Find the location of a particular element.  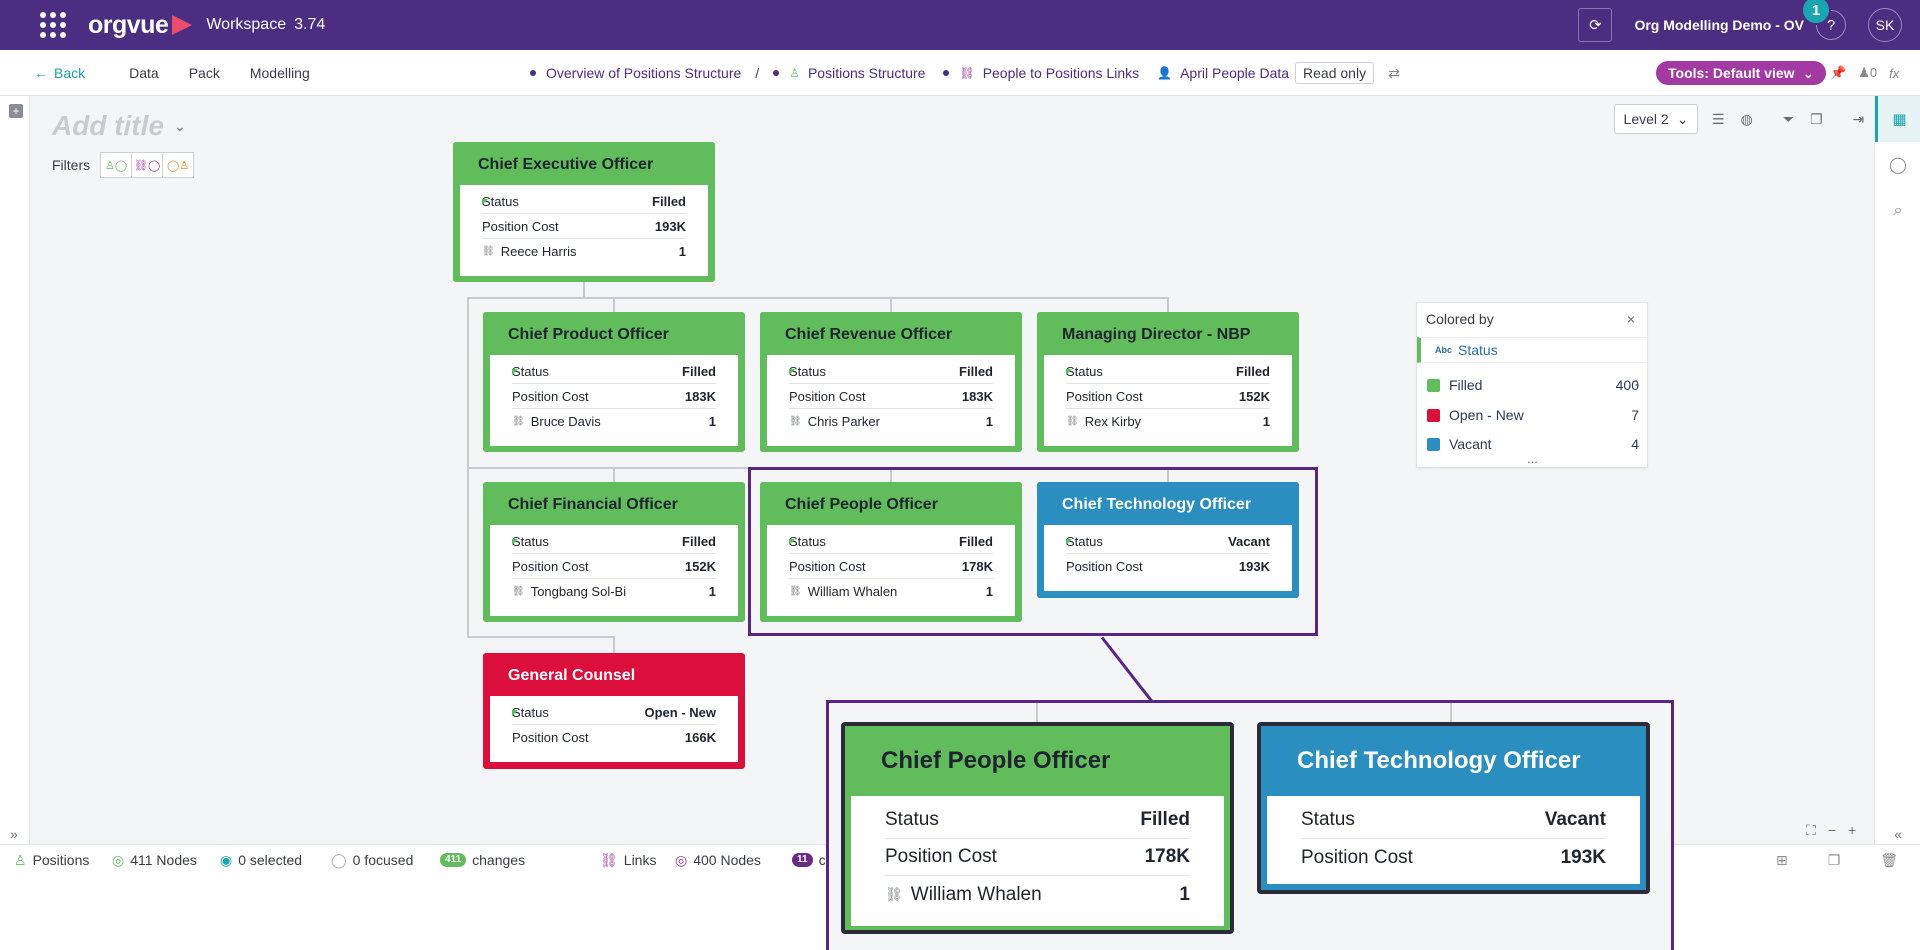

focused-count: ◯ 0 focused is located at coordinates (372, 860).